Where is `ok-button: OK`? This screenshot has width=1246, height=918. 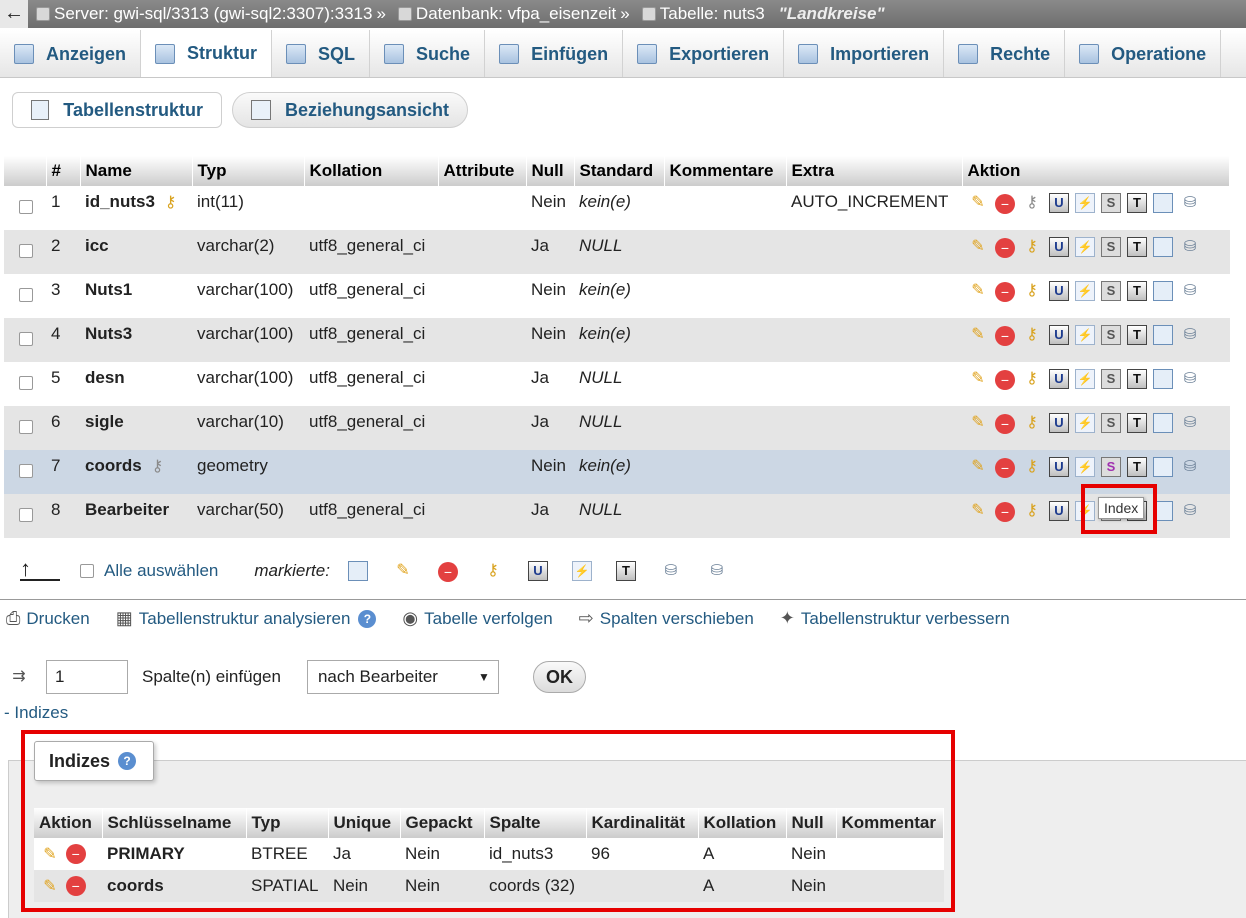 ok-button: OK is located at coordinates (559, 677).